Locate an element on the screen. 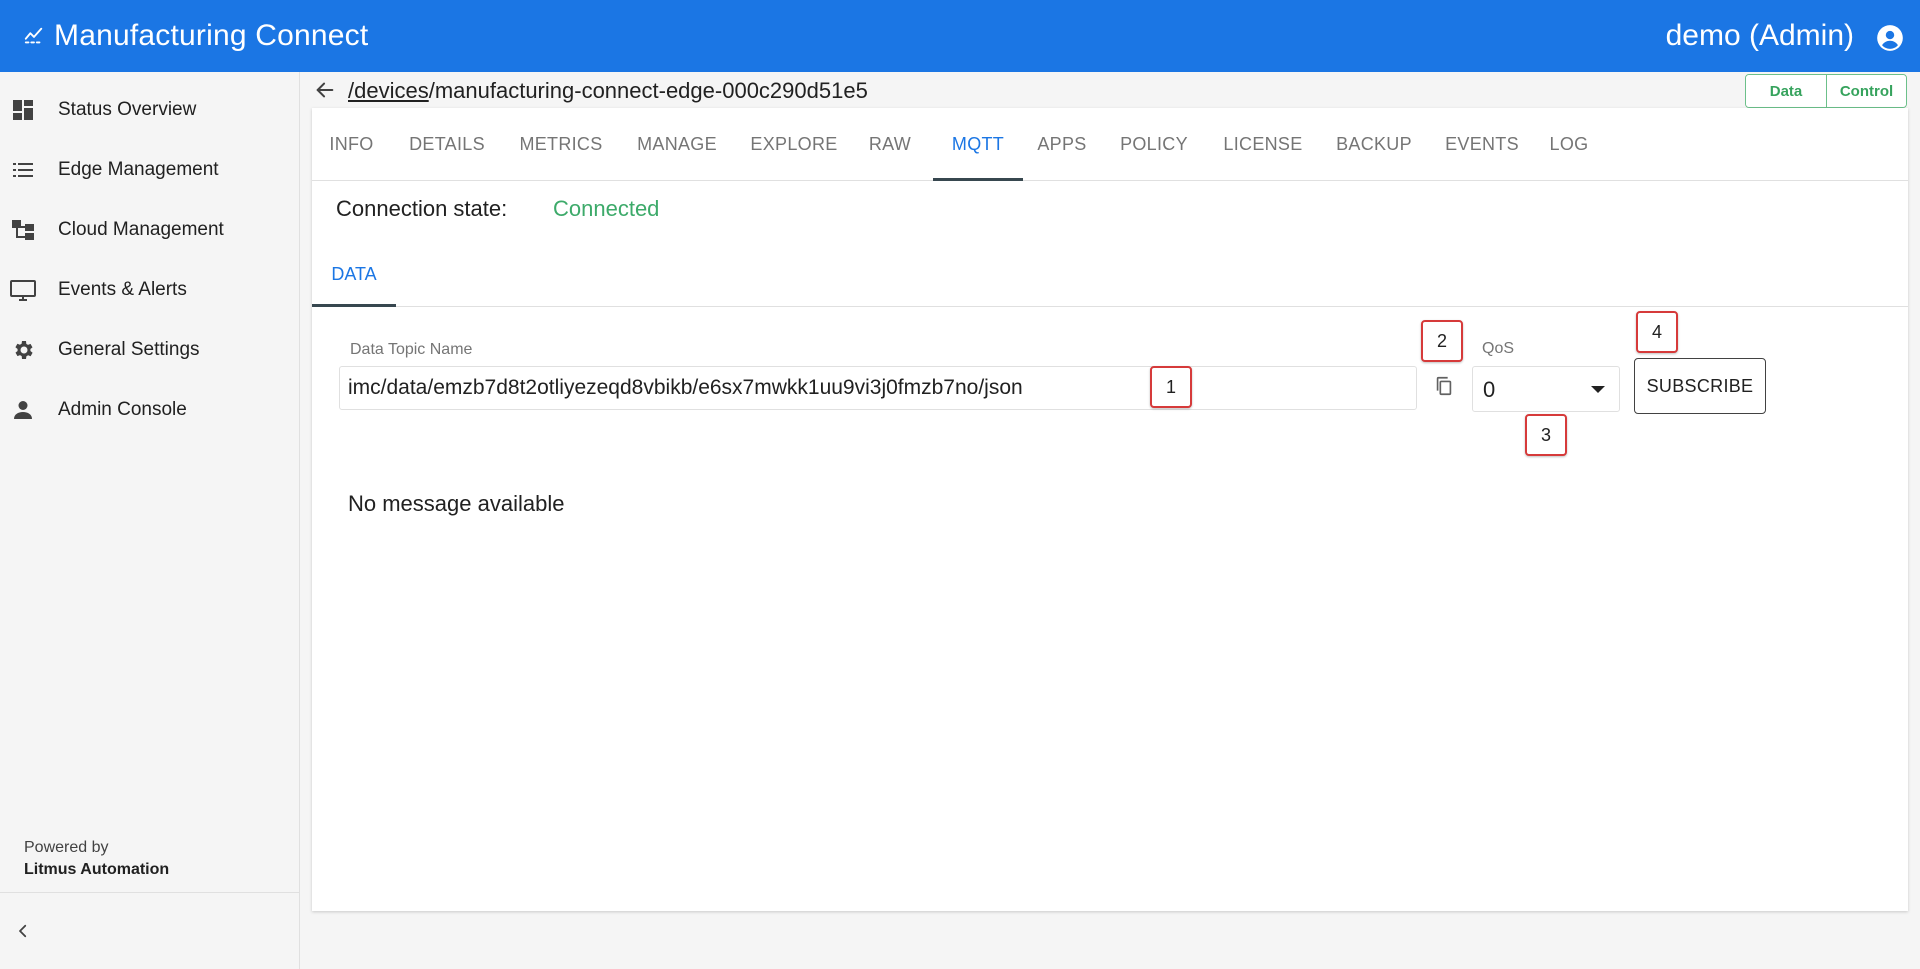  arrow-left-icon is located at coordinates (325, 92).